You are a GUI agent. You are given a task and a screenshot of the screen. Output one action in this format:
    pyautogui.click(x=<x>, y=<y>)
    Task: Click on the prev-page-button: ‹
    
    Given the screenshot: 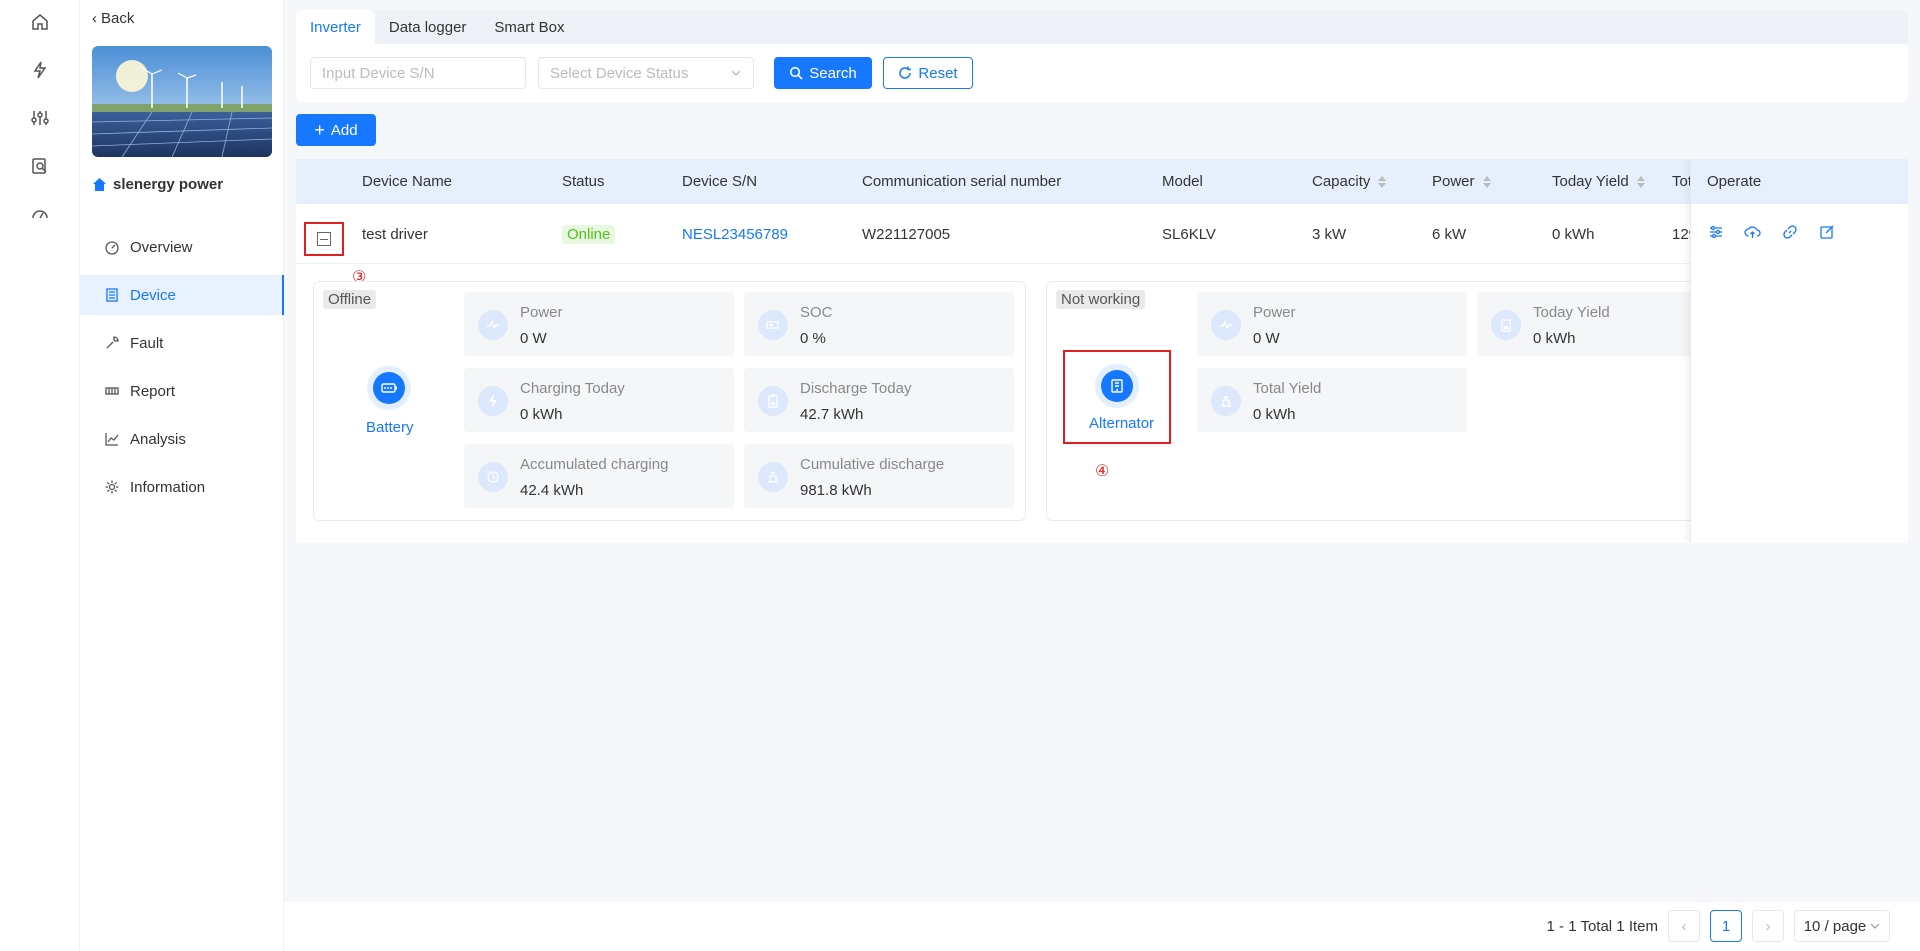 What is the action you would take?
    pyautogui.click(x=1684, y=926)
    